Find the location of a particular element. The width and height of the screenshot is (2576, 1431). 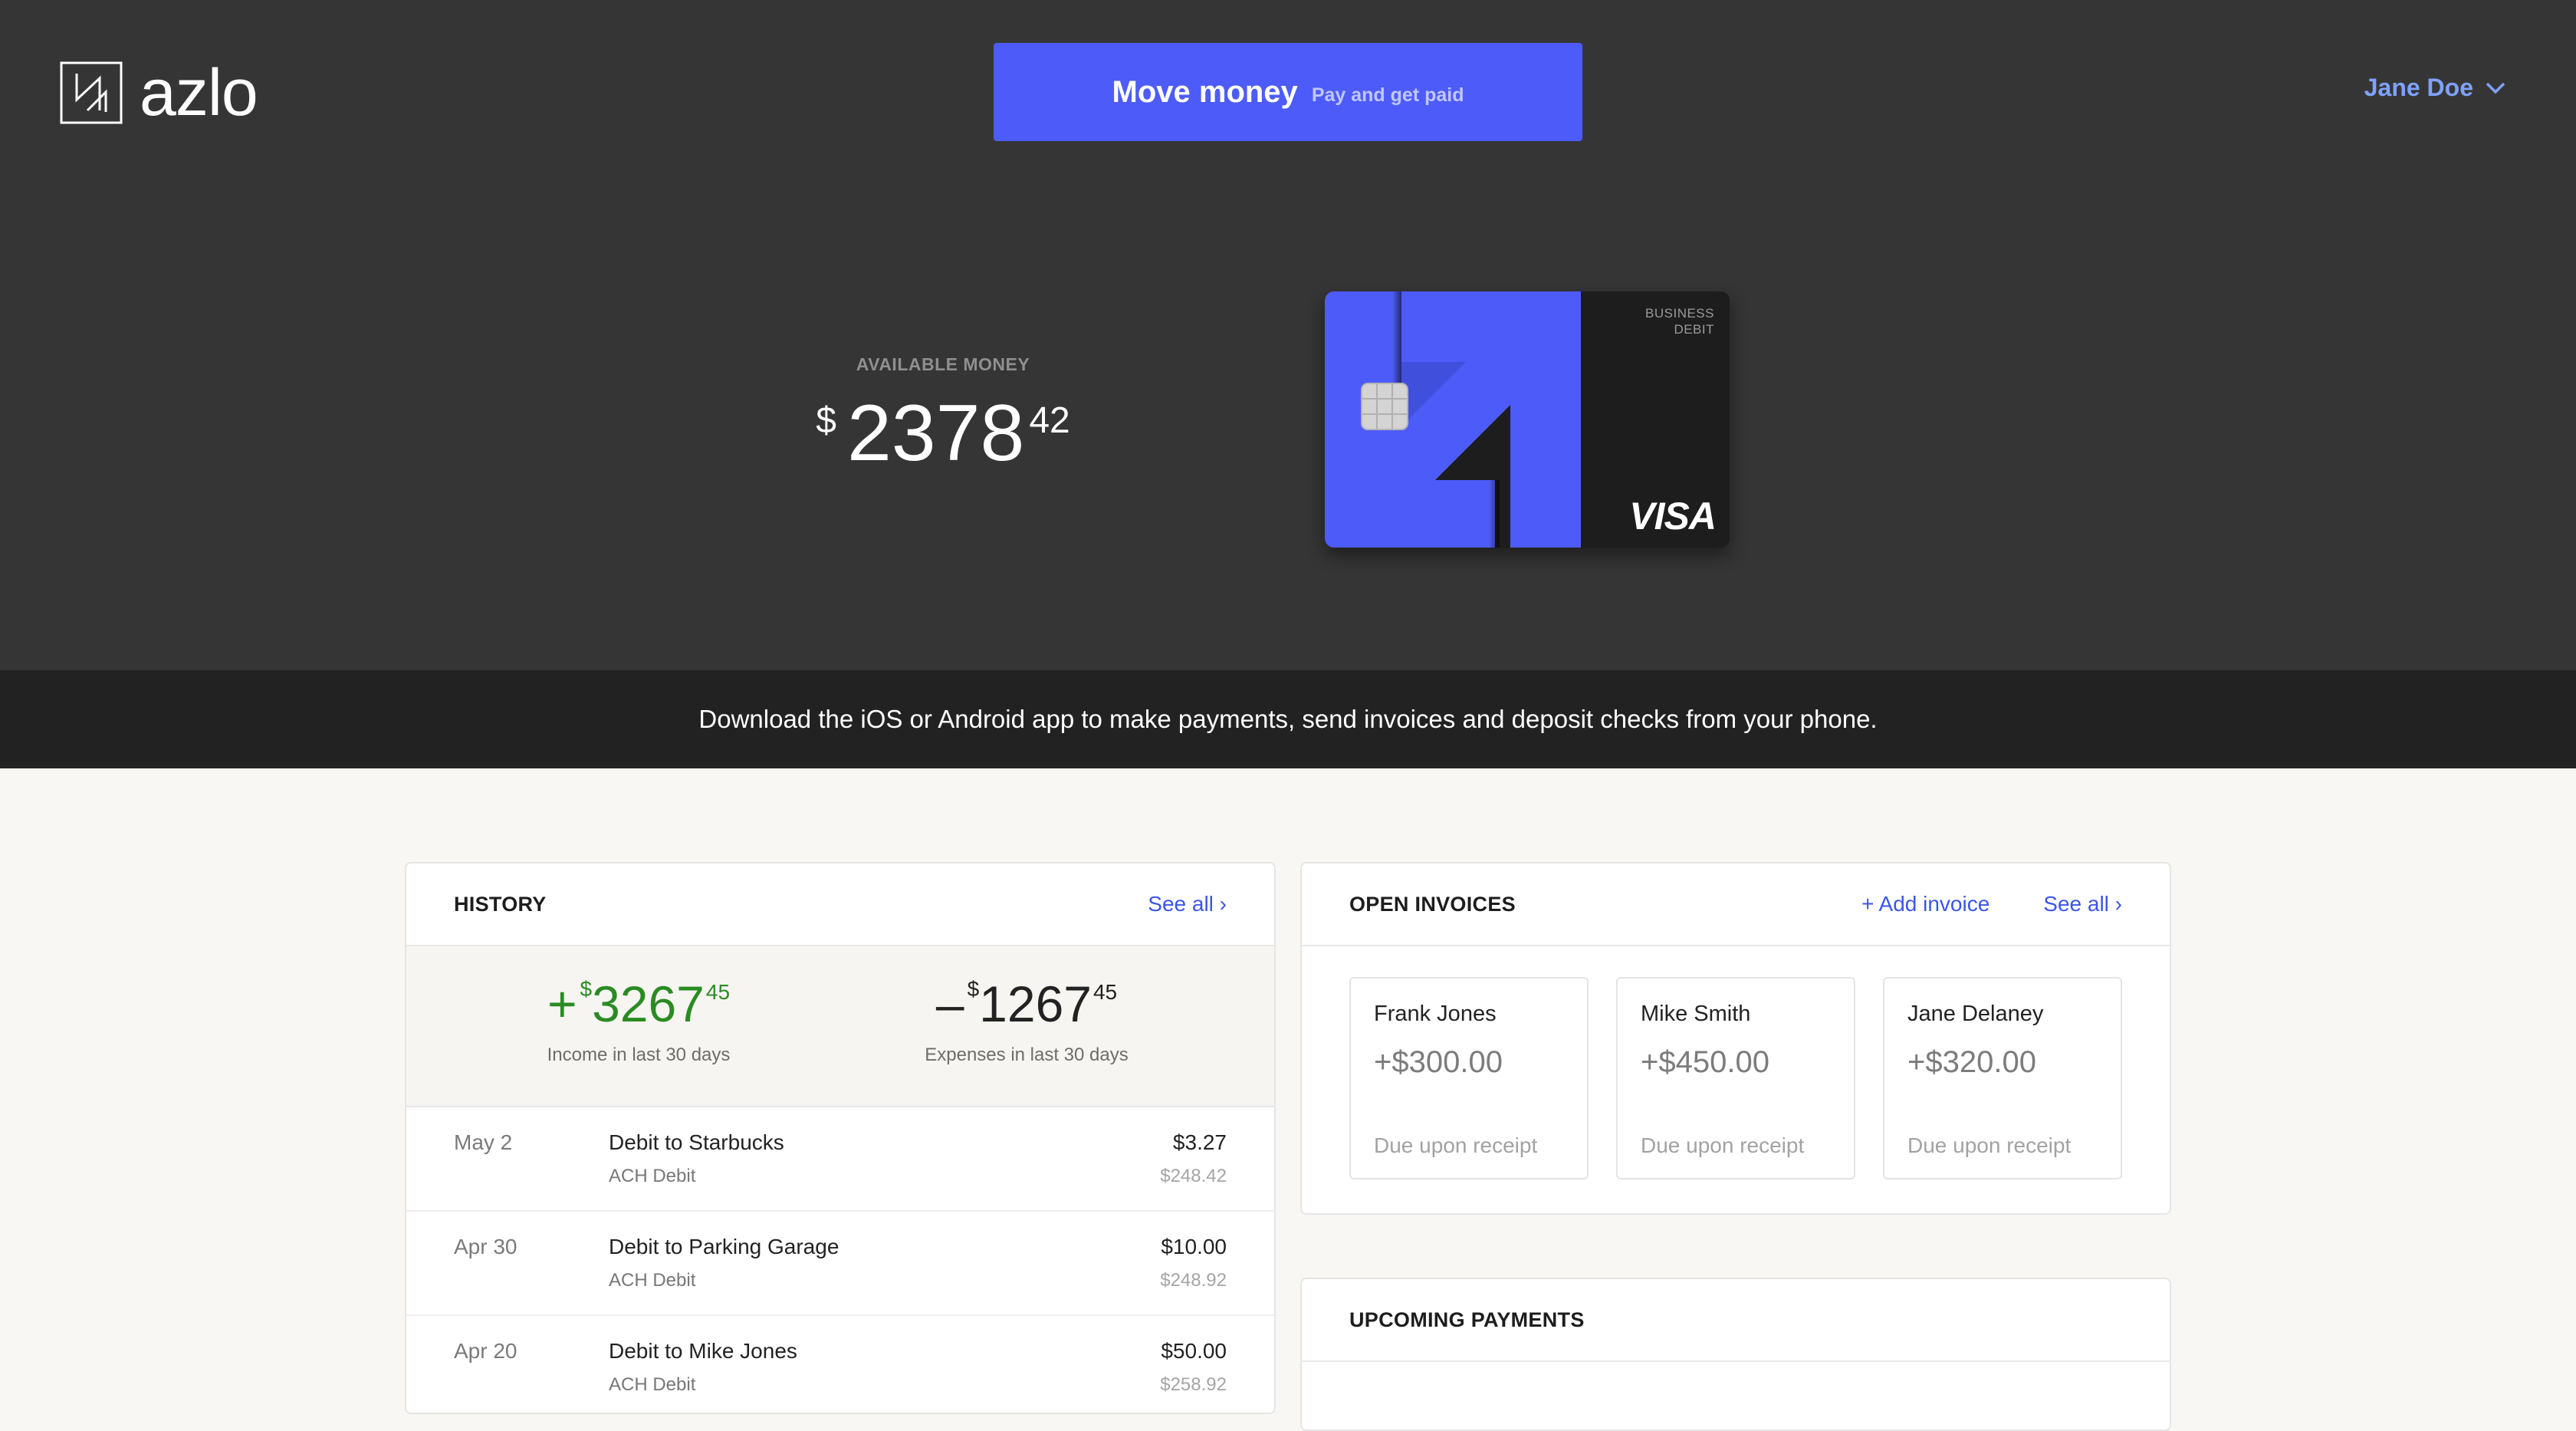

income-sign: + is located at coordinates (562, 1003).